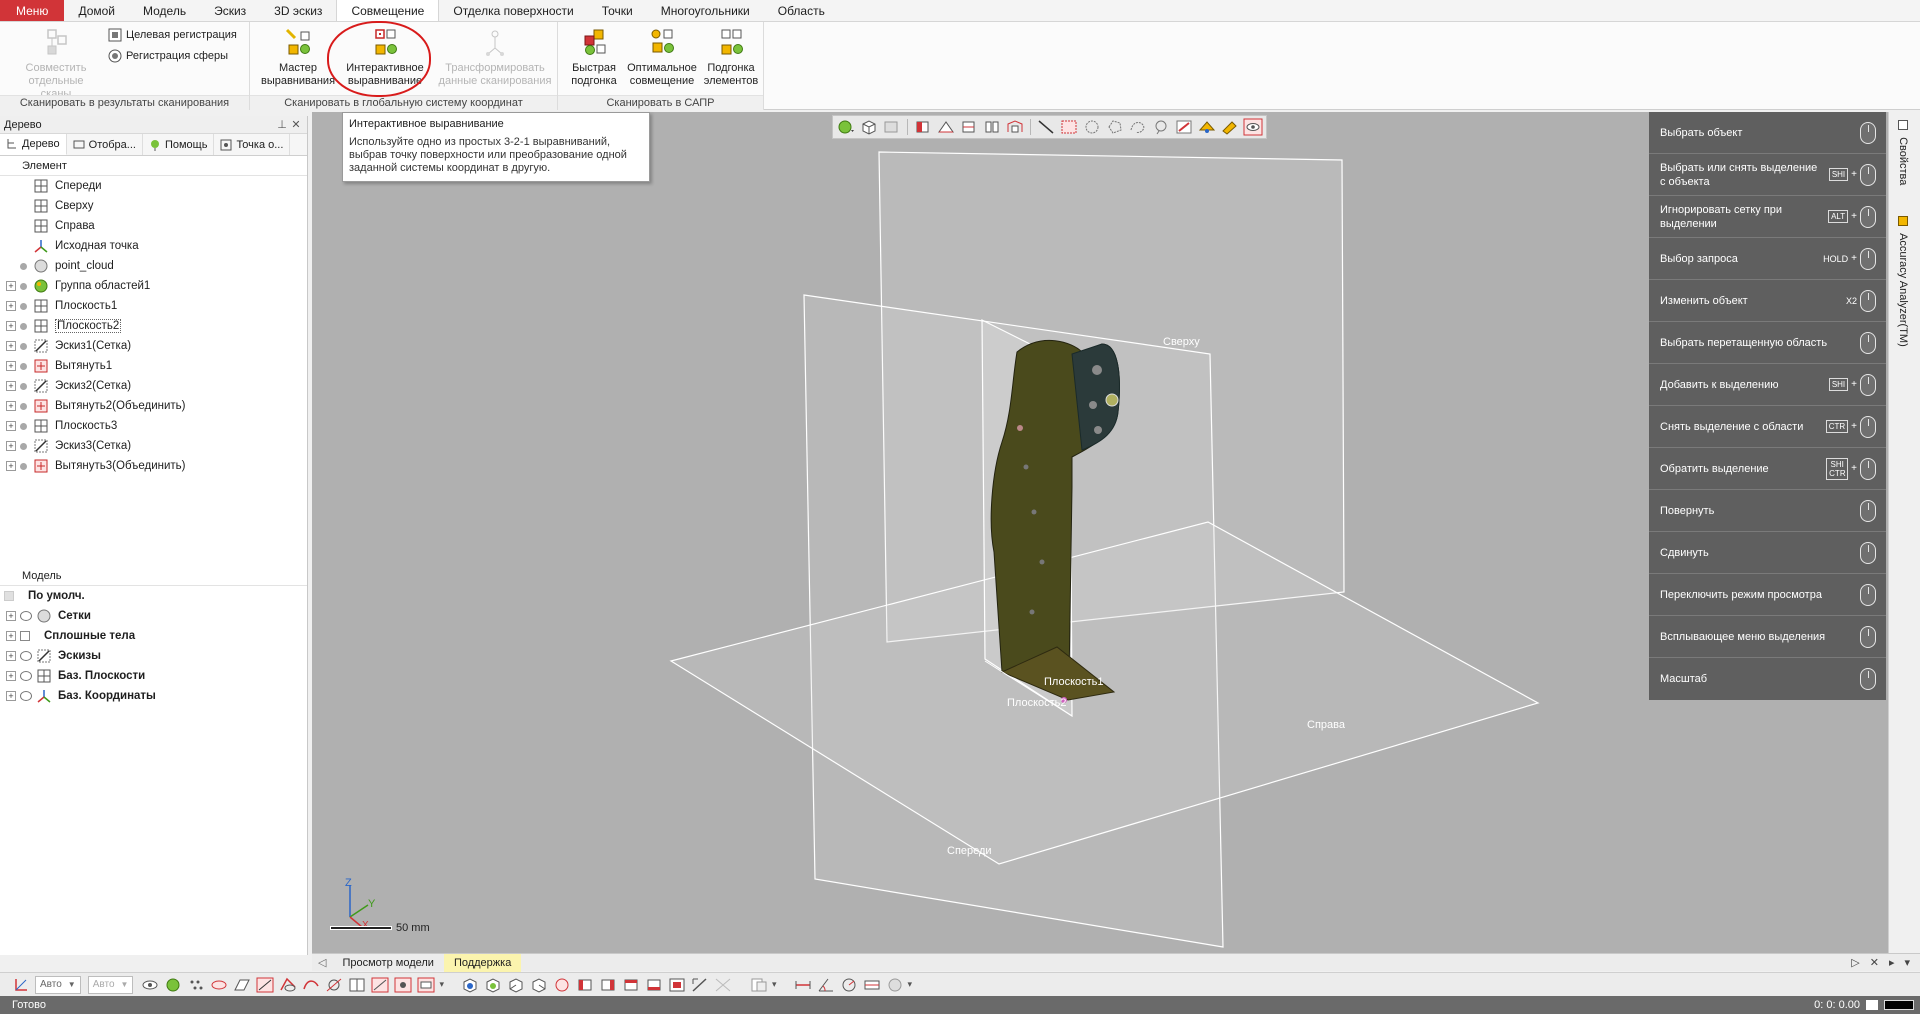  Describe the element at coordinates (153, 696) in the screenshot. I see `model-item-ref-coords: + Баз. Координаты` at that location.